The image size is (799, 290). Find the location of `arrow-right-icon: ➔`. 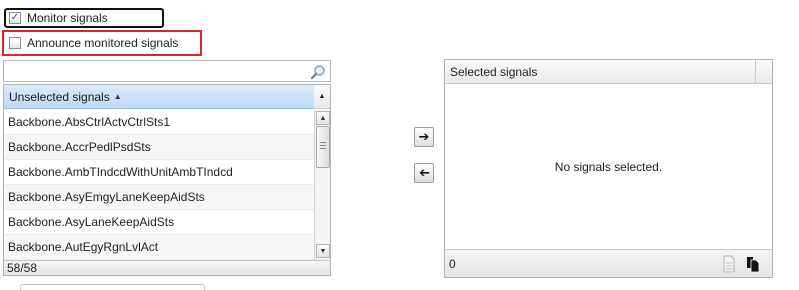

arrow-right-icon: ➔ is located at coordinates (424, 136).